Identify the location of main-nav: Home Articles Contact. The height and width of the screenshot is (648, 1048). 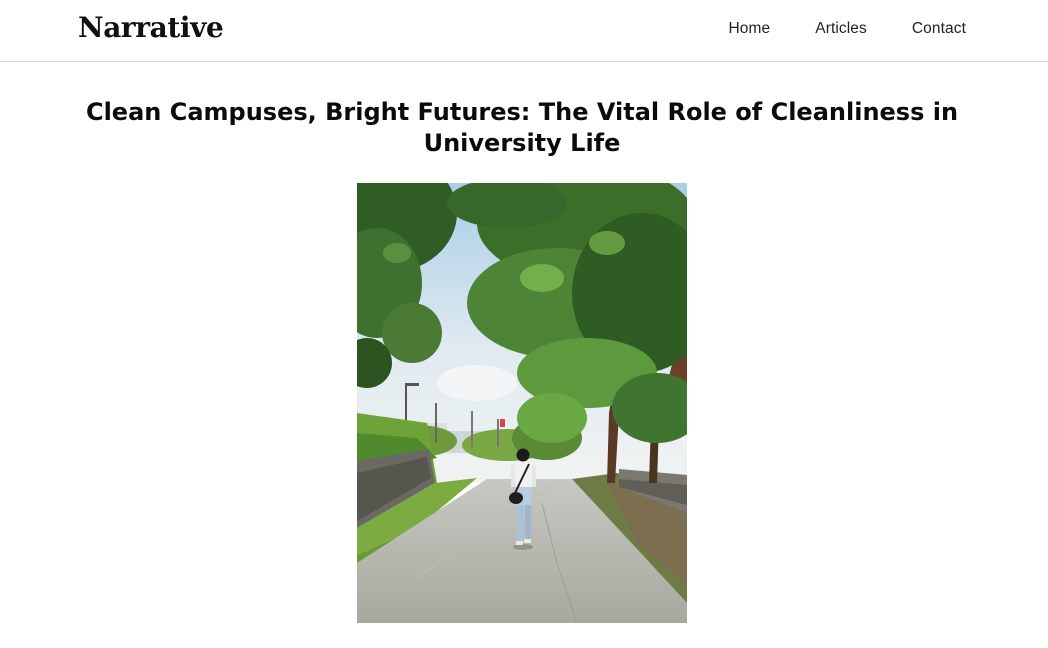
(848, 29).